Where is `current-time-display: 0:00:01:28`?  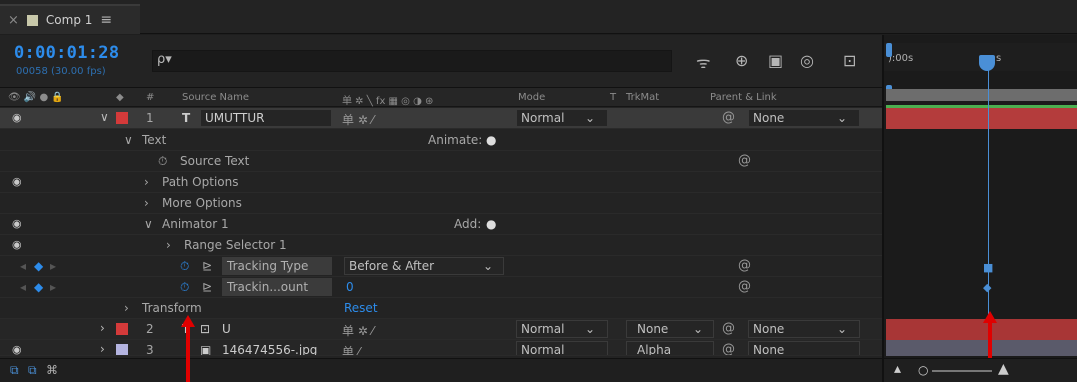
current-time-display: 0:00:01:28 is located at coordinates (66, 53).